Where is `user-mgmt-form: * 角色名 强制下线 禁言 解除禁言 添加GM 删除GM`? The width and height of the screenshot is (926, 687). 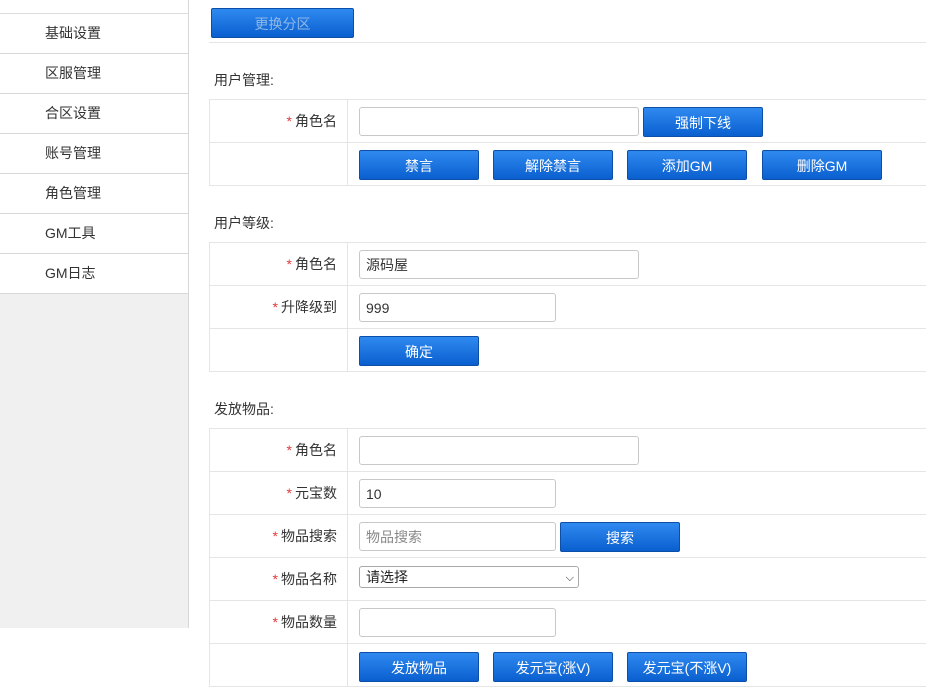
user-mgmt-form: * 角色名 强制下线 禁言 解除禁言 添加GM 删除GM is located at coordinates (567, 142).